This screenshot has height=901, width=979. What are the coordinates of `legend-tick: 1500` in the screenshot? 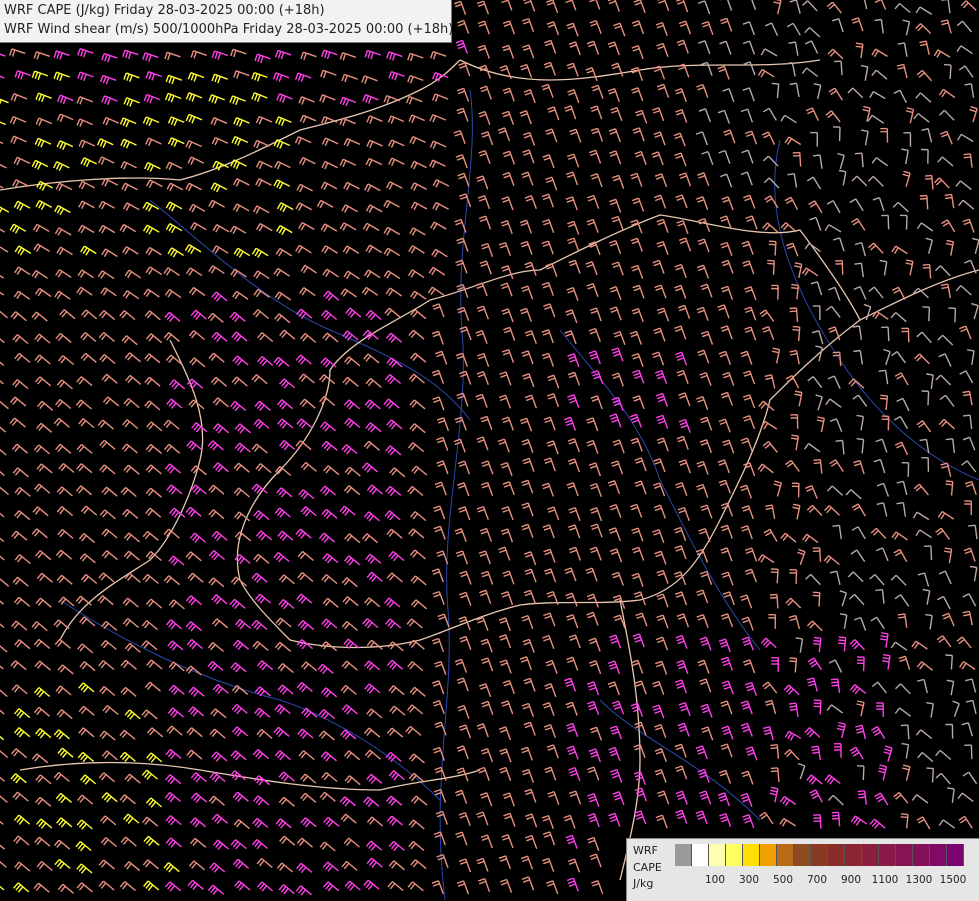 It's located at (953, 880).